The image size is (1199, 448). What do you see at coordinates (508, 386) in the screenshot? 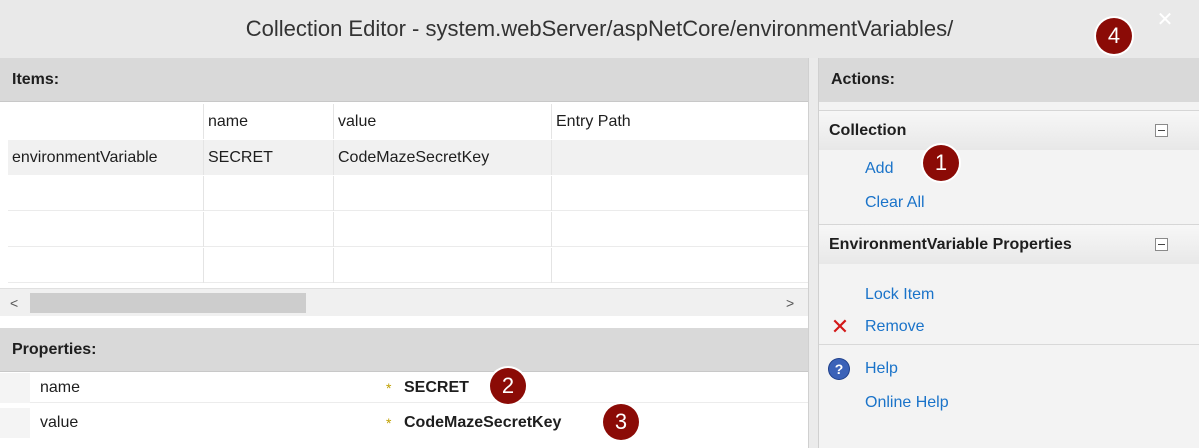
I see `callout-badge-2: 2` at bounding box center [508, 386].